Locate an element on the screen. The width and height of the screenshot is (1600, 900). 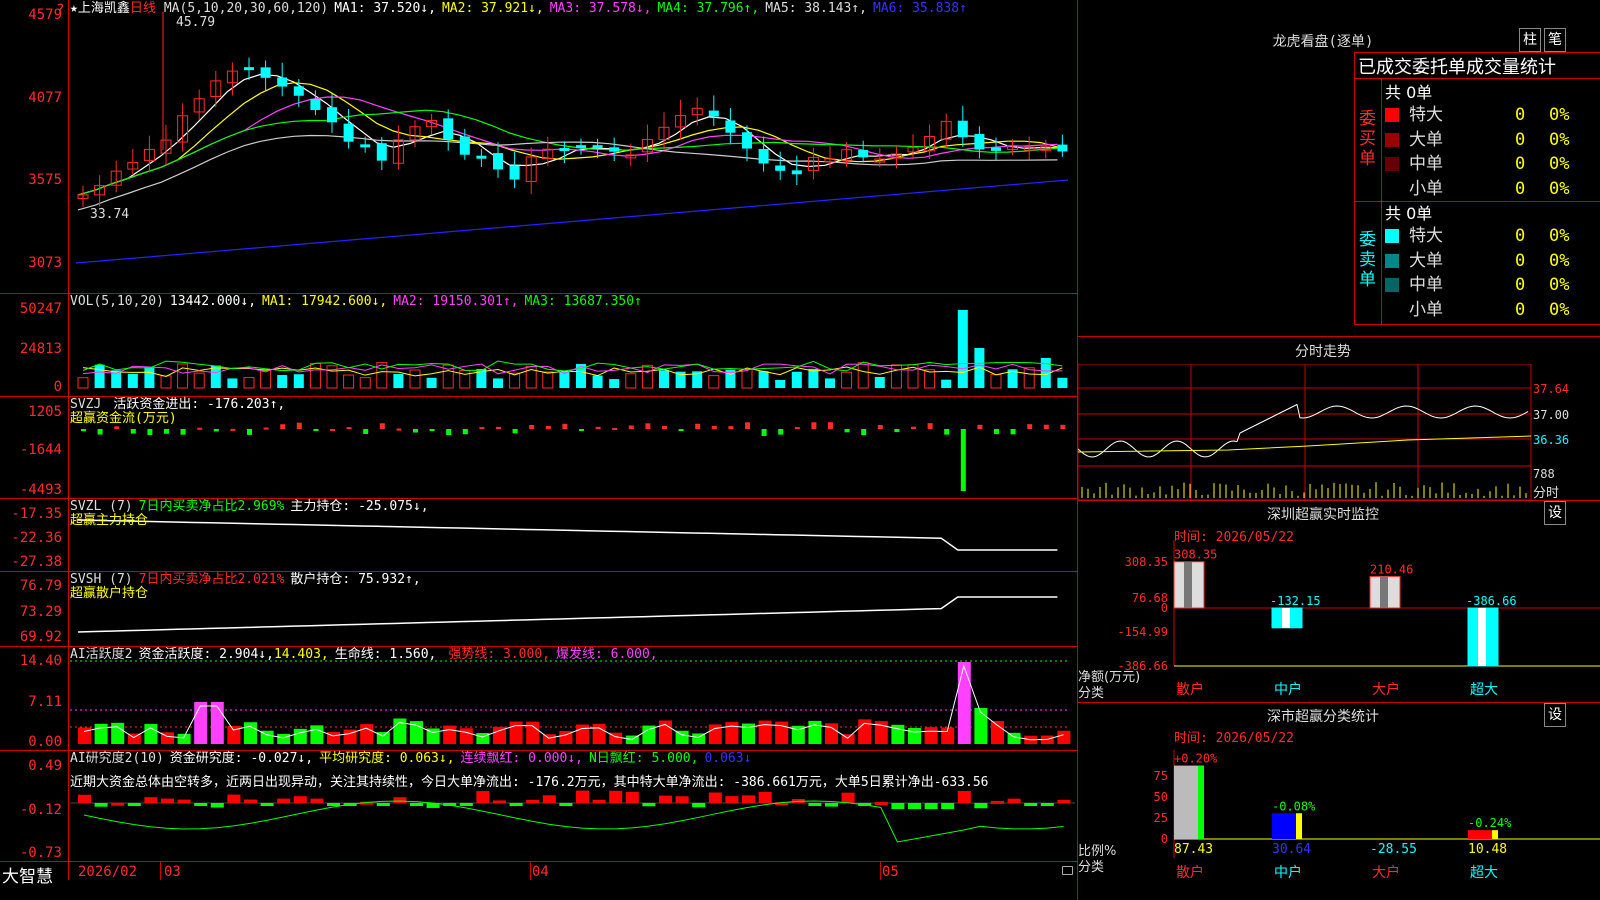
y-label: 4579 is located at coordinates (45, 15).